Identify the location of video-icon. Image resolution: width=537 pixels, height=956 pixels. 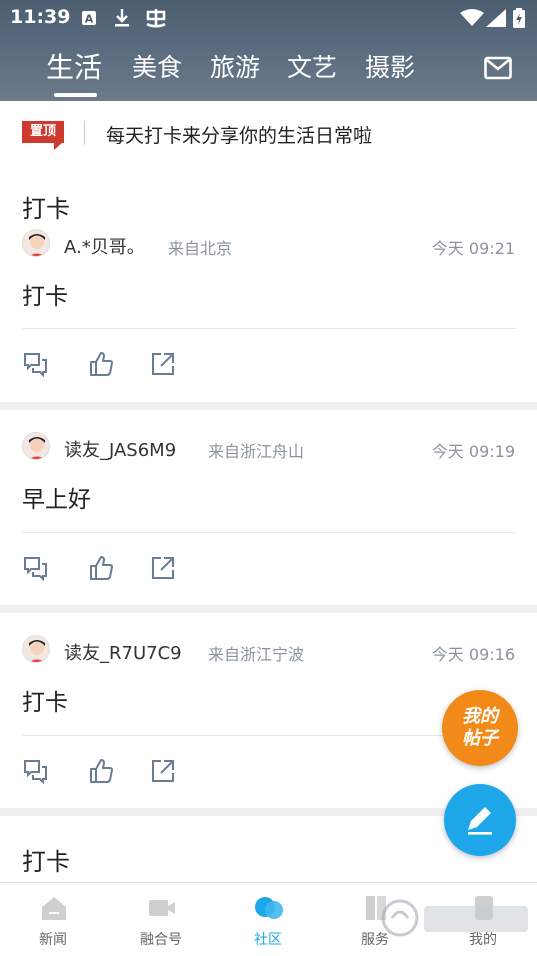
(162, 908).